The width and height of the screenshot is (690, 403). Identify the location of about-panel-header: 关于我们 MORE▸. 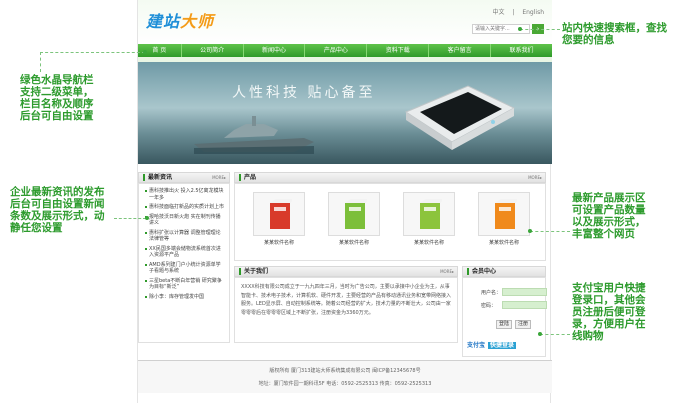
(346, 271).